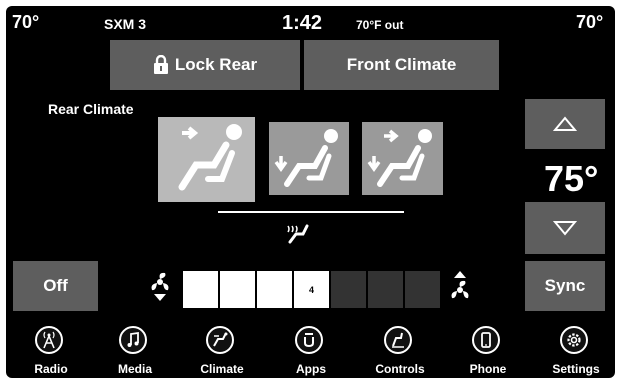 This screenshot has height=382, width=621. Describe the element at coordinates (302, 23) in the screenshot. I see `clock: 1:42` at that location.